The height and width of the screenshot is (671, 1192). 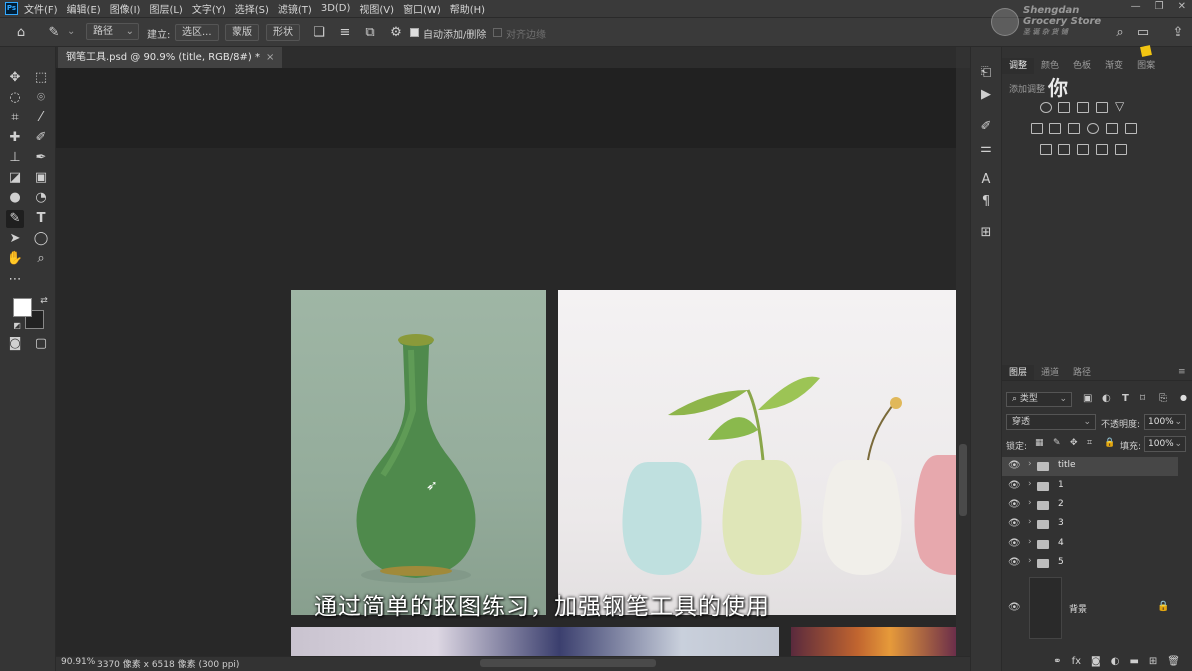 I want to click on gradient-map-icon, so click(x=1121, y=149).